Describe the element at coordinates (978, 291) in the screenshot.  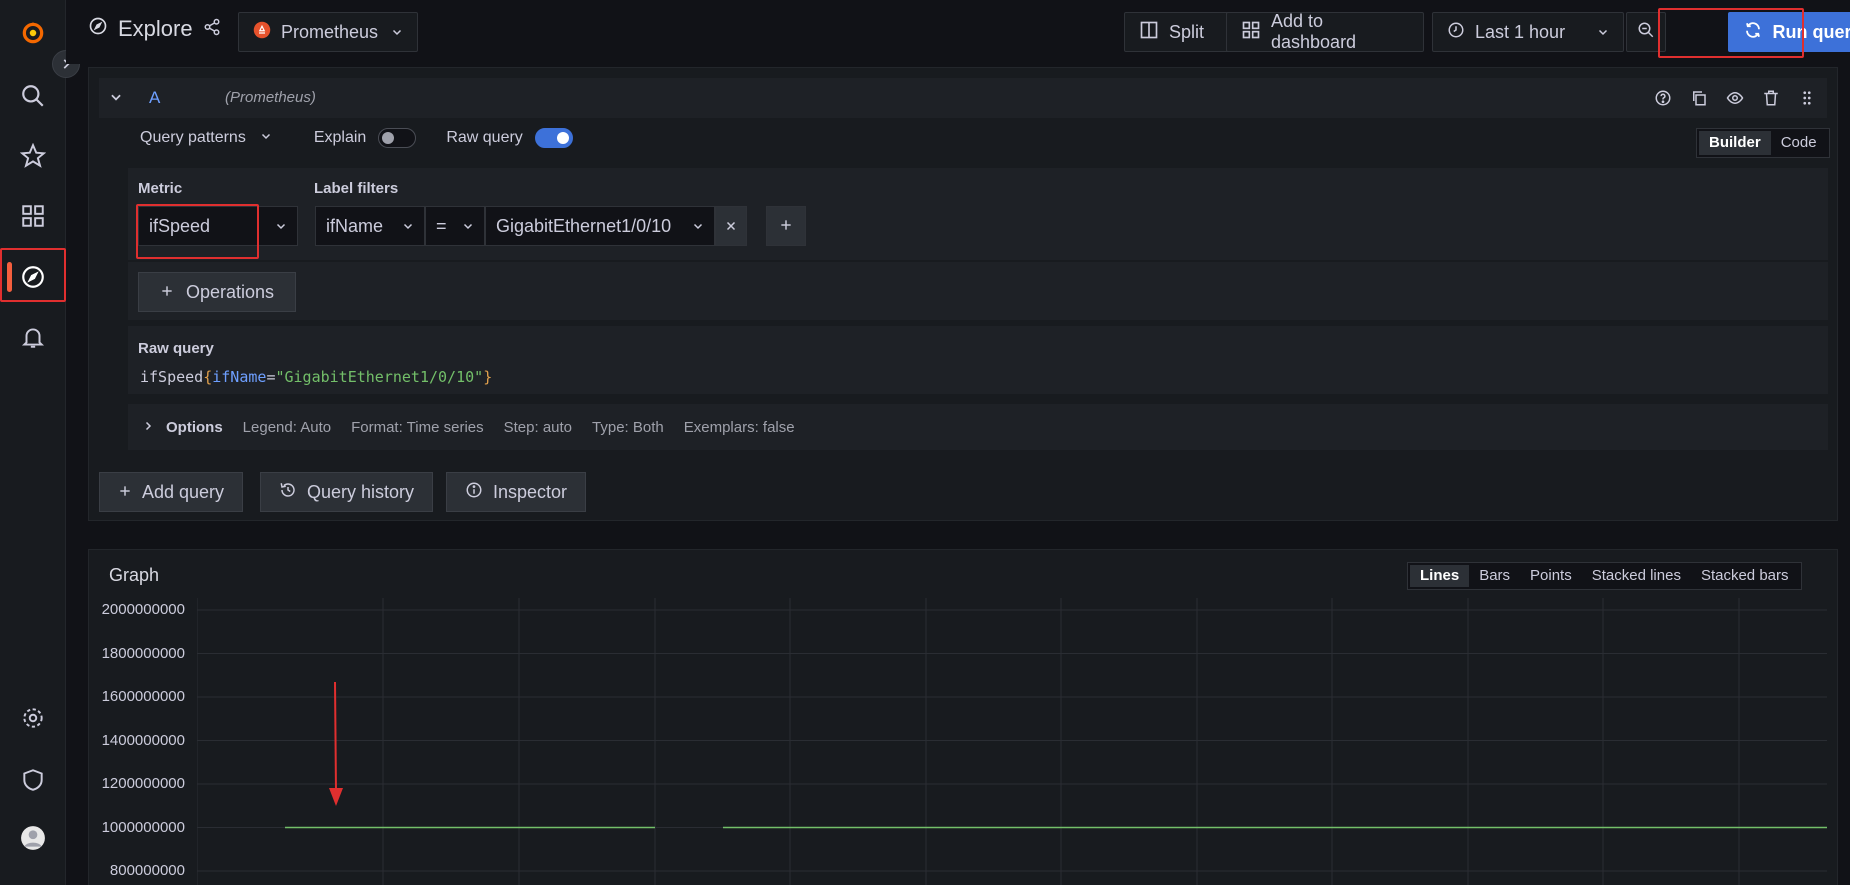
I see `operations-row: Operations` at that location.